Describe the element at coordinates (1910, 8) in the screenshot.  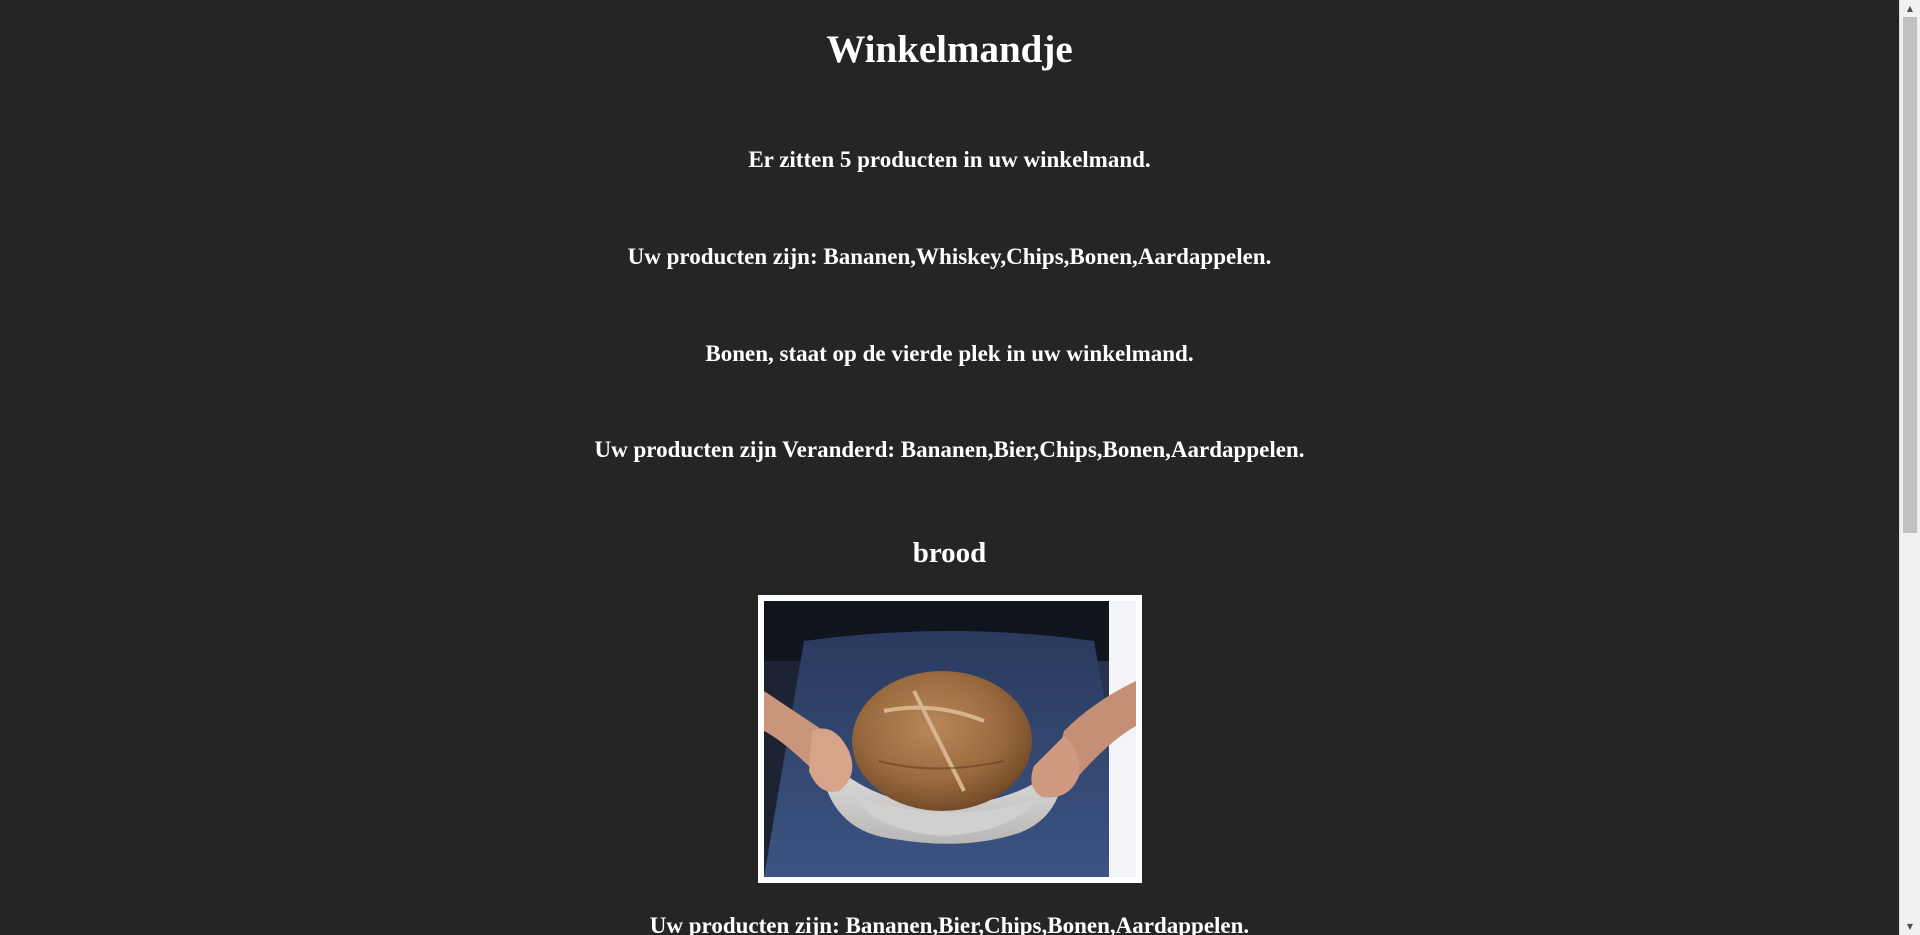
I see `scroll-up-icon: ▲` at that location.